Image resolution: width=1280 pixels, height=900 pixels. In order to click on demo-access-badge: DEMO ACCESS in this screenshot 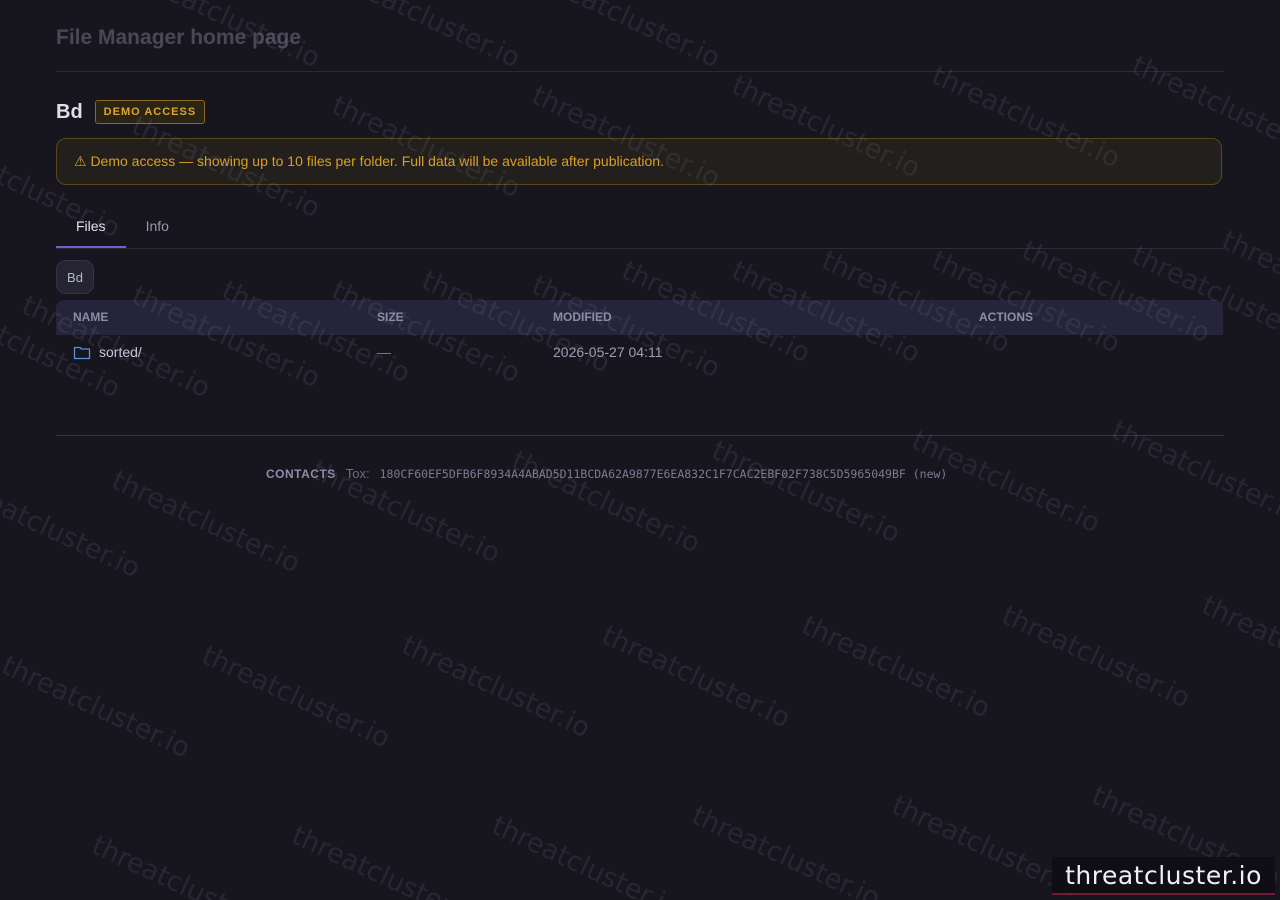, I will do `click(150, 112)`.